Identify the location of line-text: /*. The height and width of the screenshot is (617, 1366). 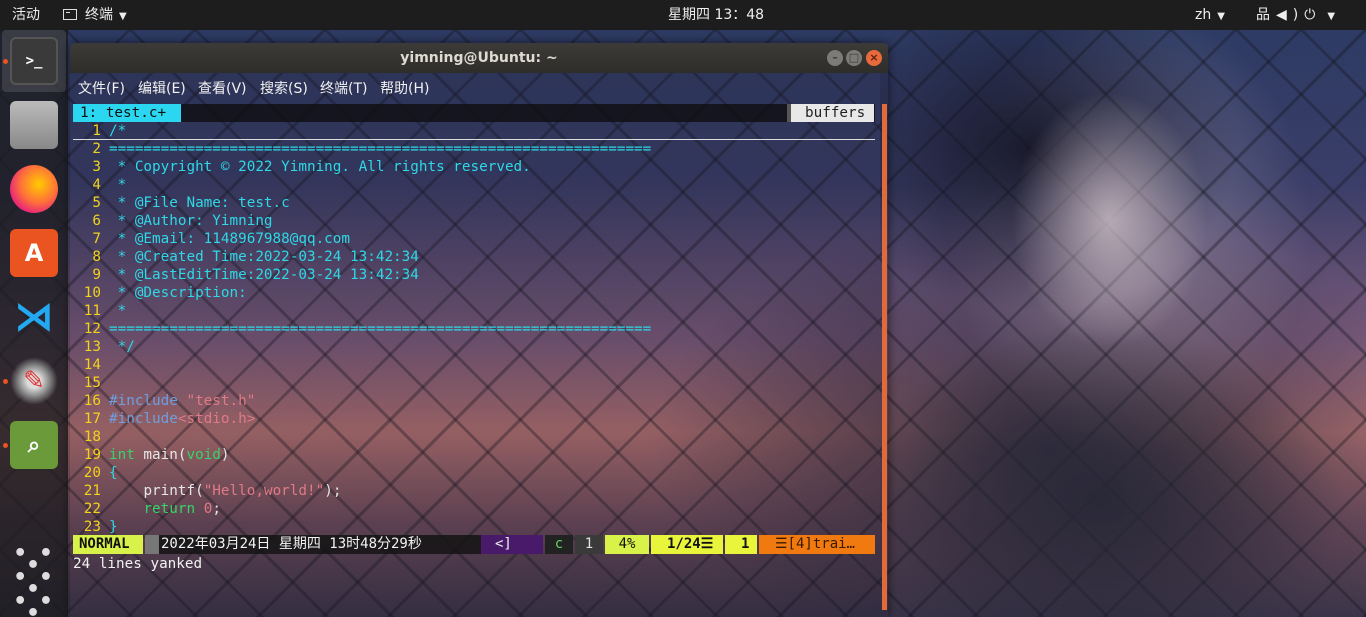
(117, 131).